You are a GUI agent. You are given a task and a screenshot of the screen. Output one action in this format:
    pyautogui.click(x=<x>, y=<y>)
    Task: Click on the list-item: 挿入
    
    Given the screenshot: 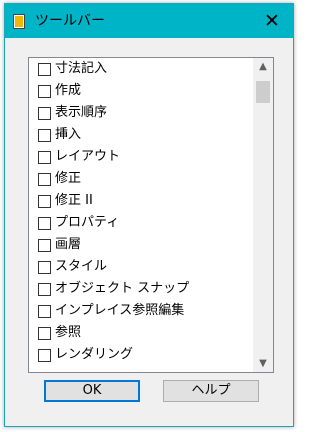 What is the action you would take?
    pyautogui.click(x=141, y=135)
    